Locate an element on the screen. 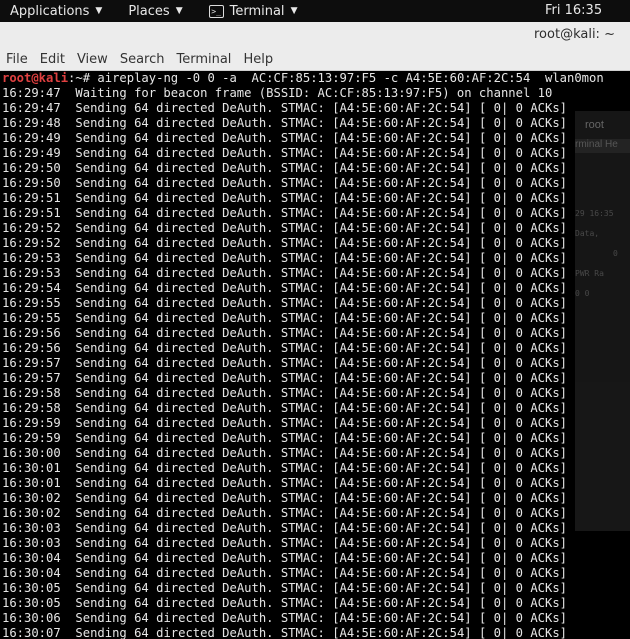 The image size is (630, 639). timestamp: 16:29:50 is located at coordinates (31, 168).